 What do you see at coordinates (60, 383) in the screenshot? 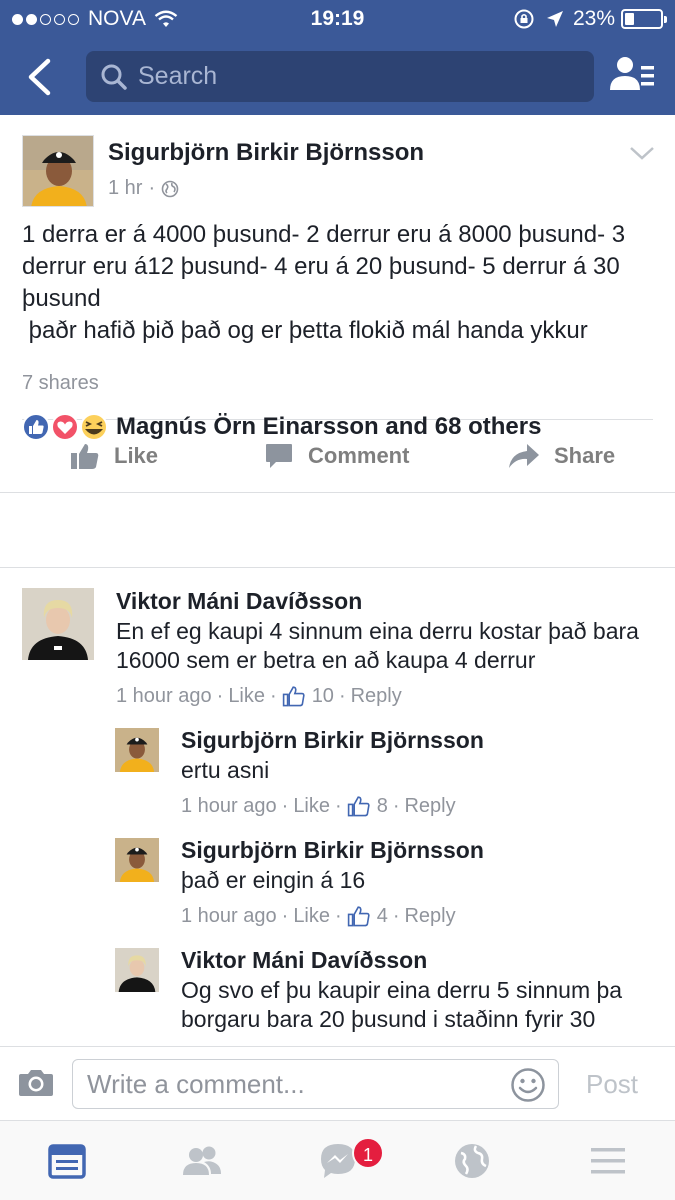
I see `shares-count: 7 shares` at bounding box center [60, 383].